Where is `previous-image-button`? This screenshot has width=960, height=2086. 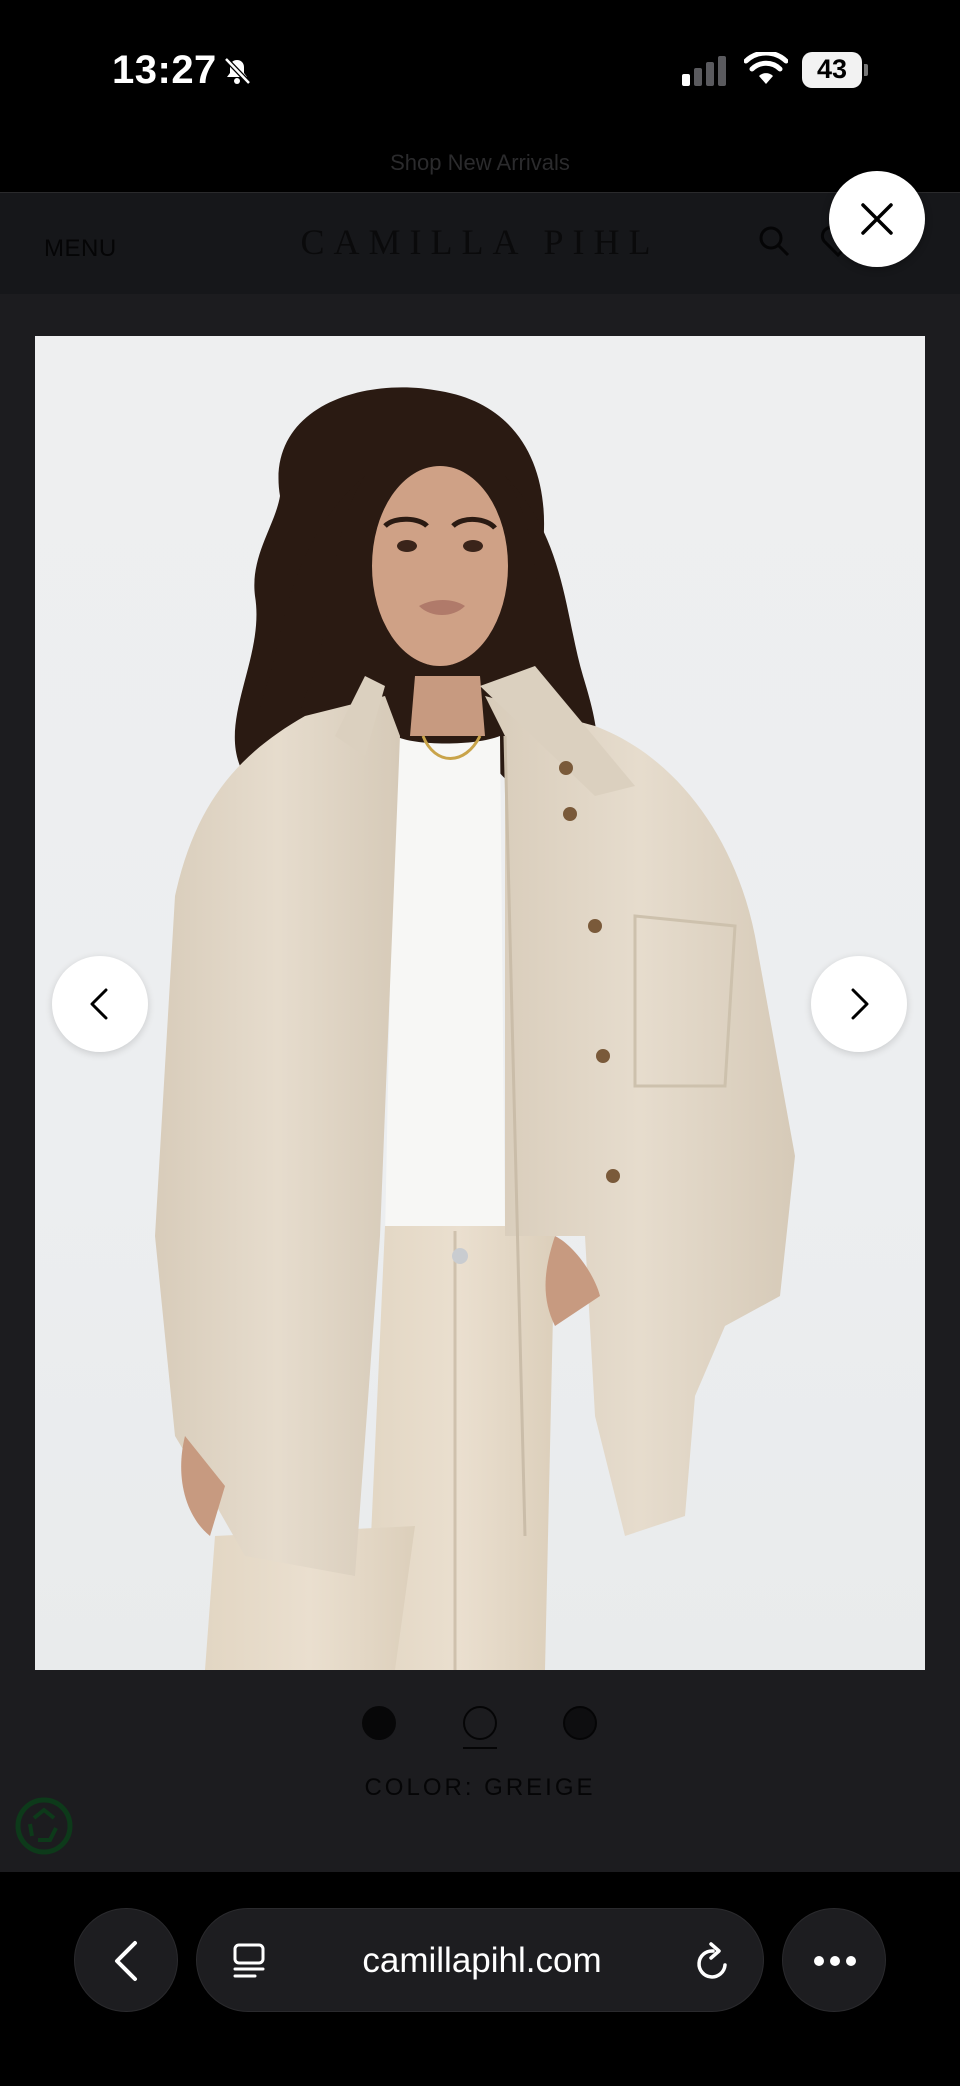 previous-image-button is located at coordinates (100, 1004).